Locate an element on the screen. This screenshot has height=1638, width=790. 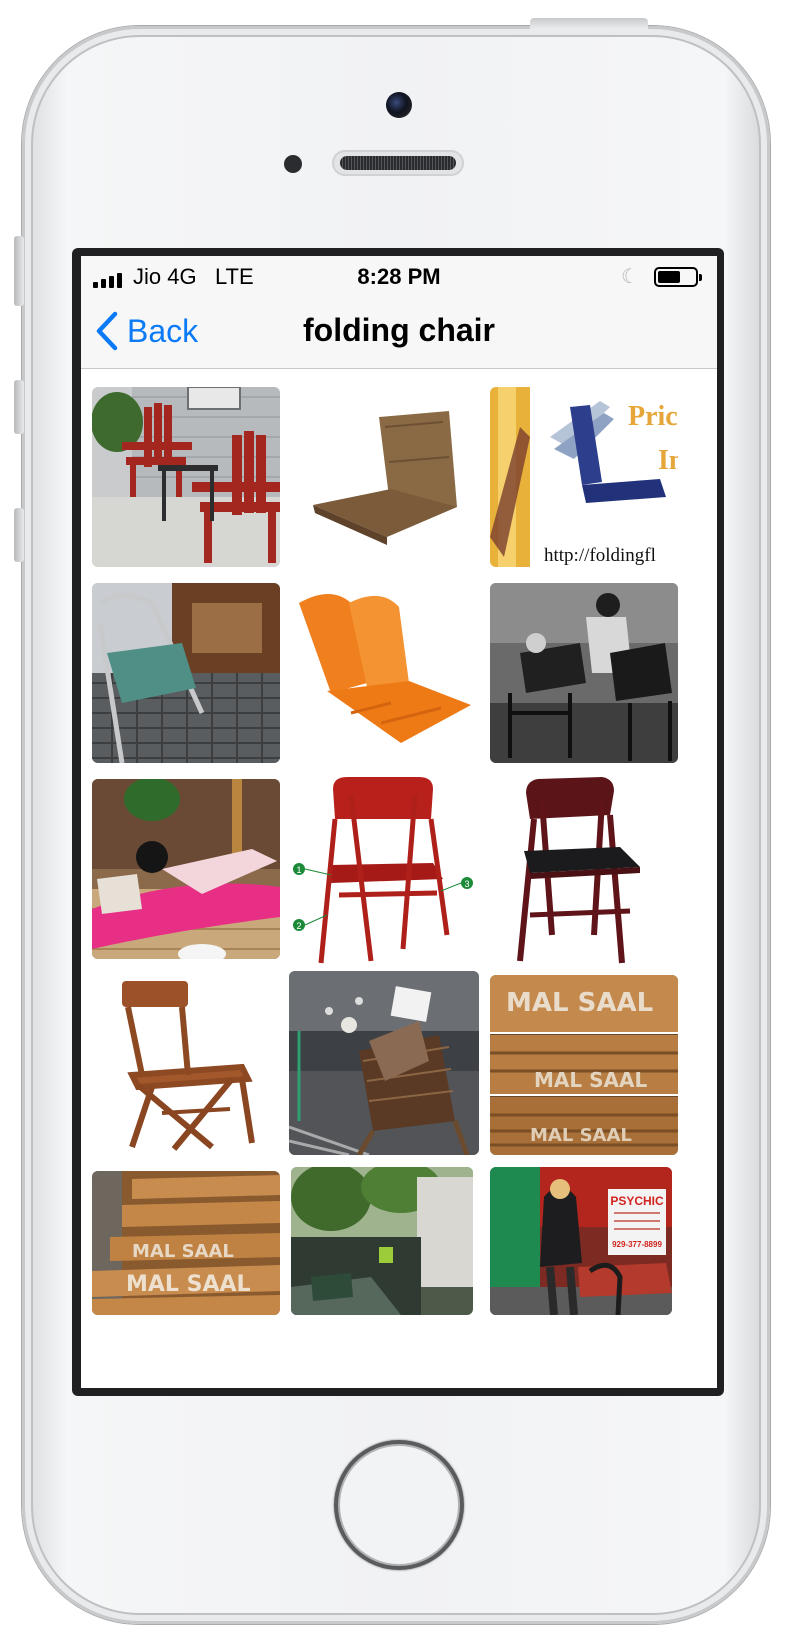
psychic-sign-title: PSYCHIC is located at coordinates (637, 1201).